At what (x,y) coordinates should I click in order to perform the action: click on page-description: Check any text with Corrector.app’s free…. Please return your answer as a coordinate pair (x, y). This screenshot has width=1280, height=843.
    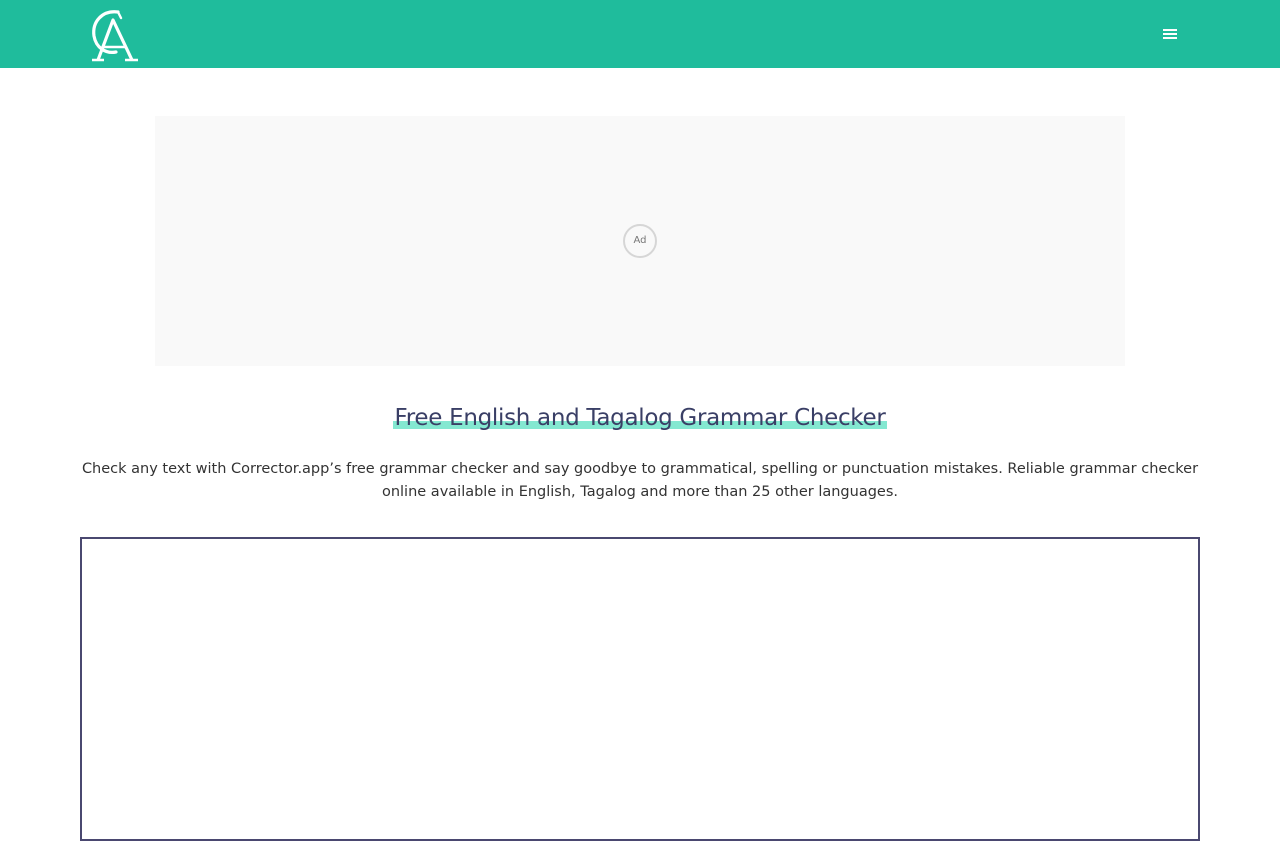
    Looking at the image, I should click on (640, 480).